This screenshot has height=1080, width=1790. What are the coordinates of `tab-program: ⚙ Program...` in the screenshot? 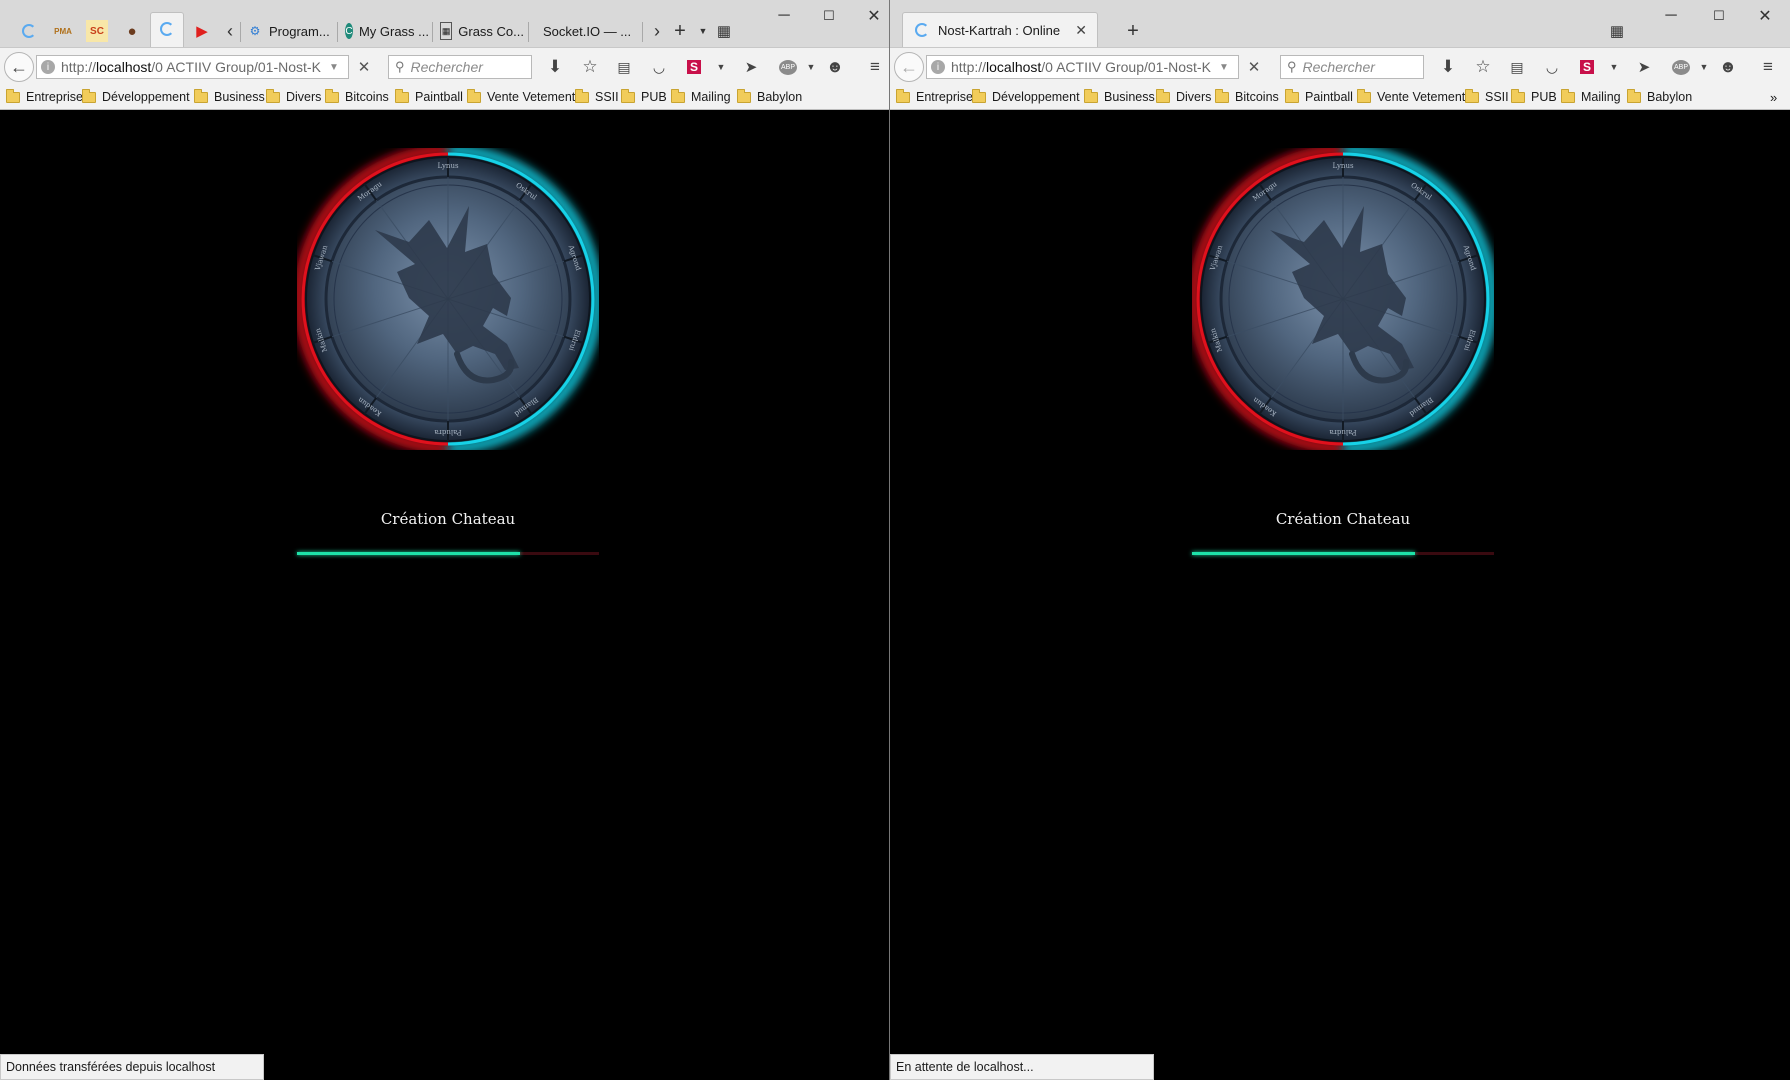 It's located at (291, 31).